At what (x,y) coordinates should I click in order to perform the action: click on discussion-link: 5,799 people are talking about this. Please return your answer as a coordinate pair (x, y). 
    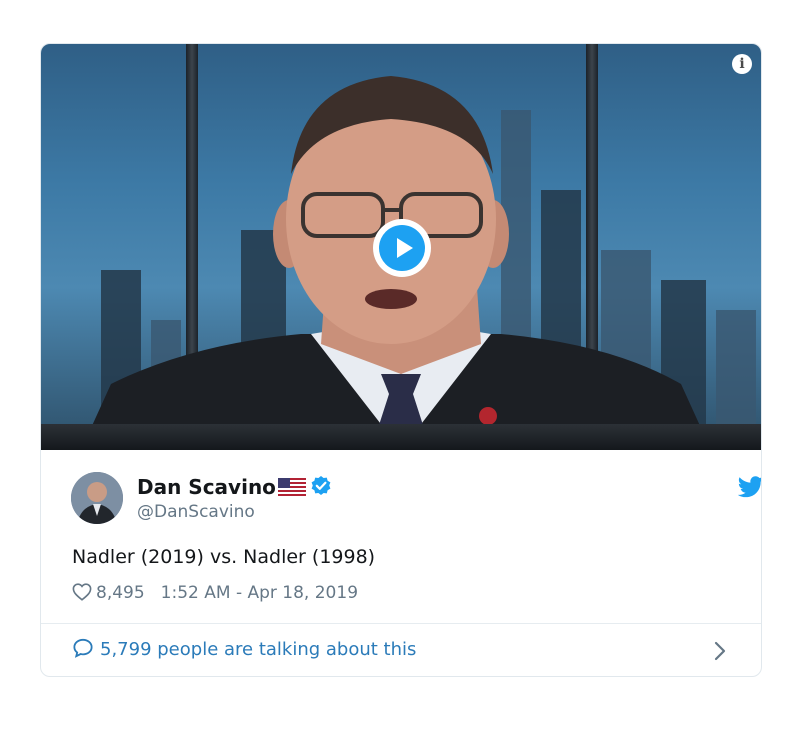
    Looking at the image, I should click on (244, 649).